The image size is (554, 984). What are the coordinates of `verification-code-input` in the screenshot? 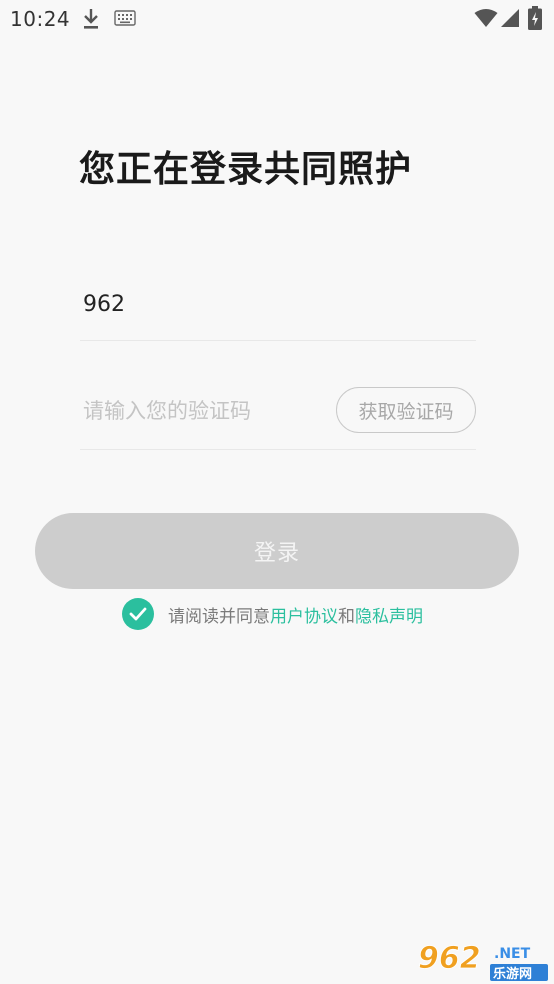 It's located at (201, 411).